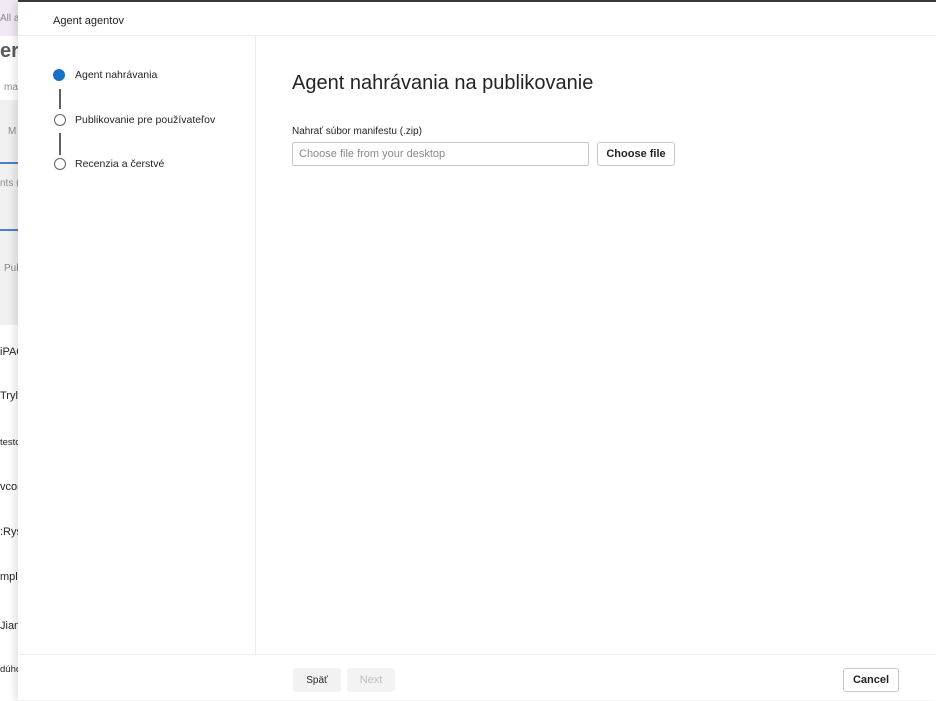 The height and width of the screenshot is (701, 936). I want to click on background-text: M, so click(12, 131).